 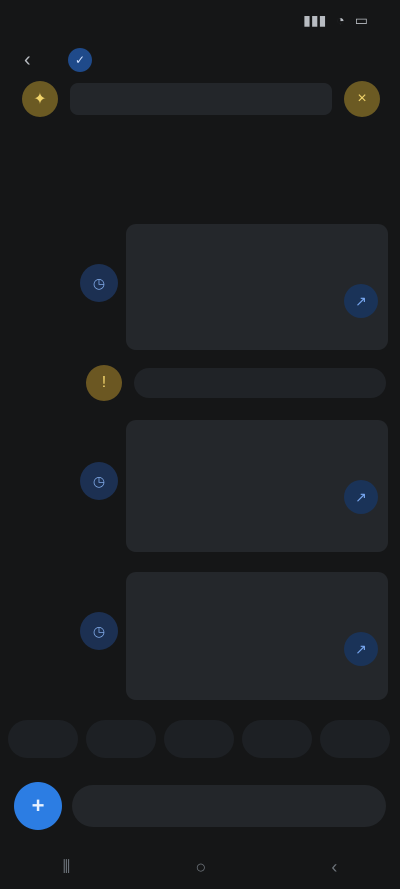 What do you see at coordinates (334, 867) in the screenshot?
I see `back-icon: ‹` at bounding box center [334, 867].